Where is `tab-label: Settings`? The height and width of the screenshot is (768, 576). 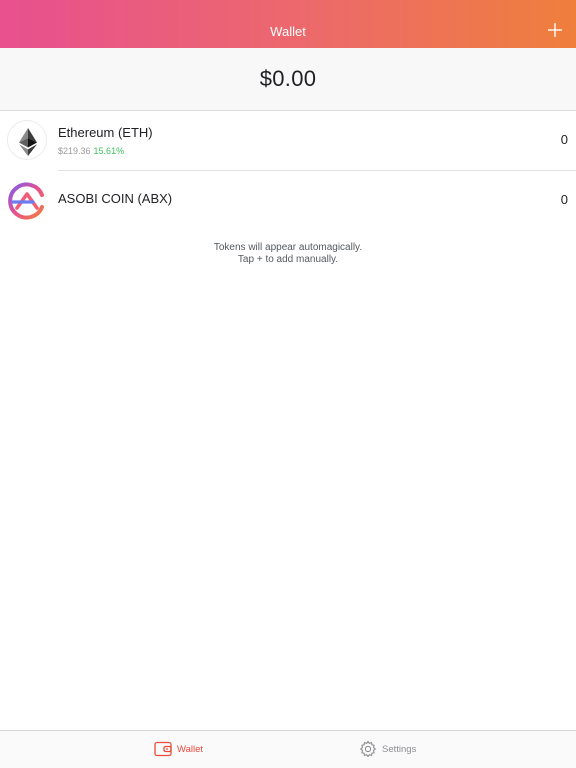 tab-label: Settings is located at coordinates (399, 749).